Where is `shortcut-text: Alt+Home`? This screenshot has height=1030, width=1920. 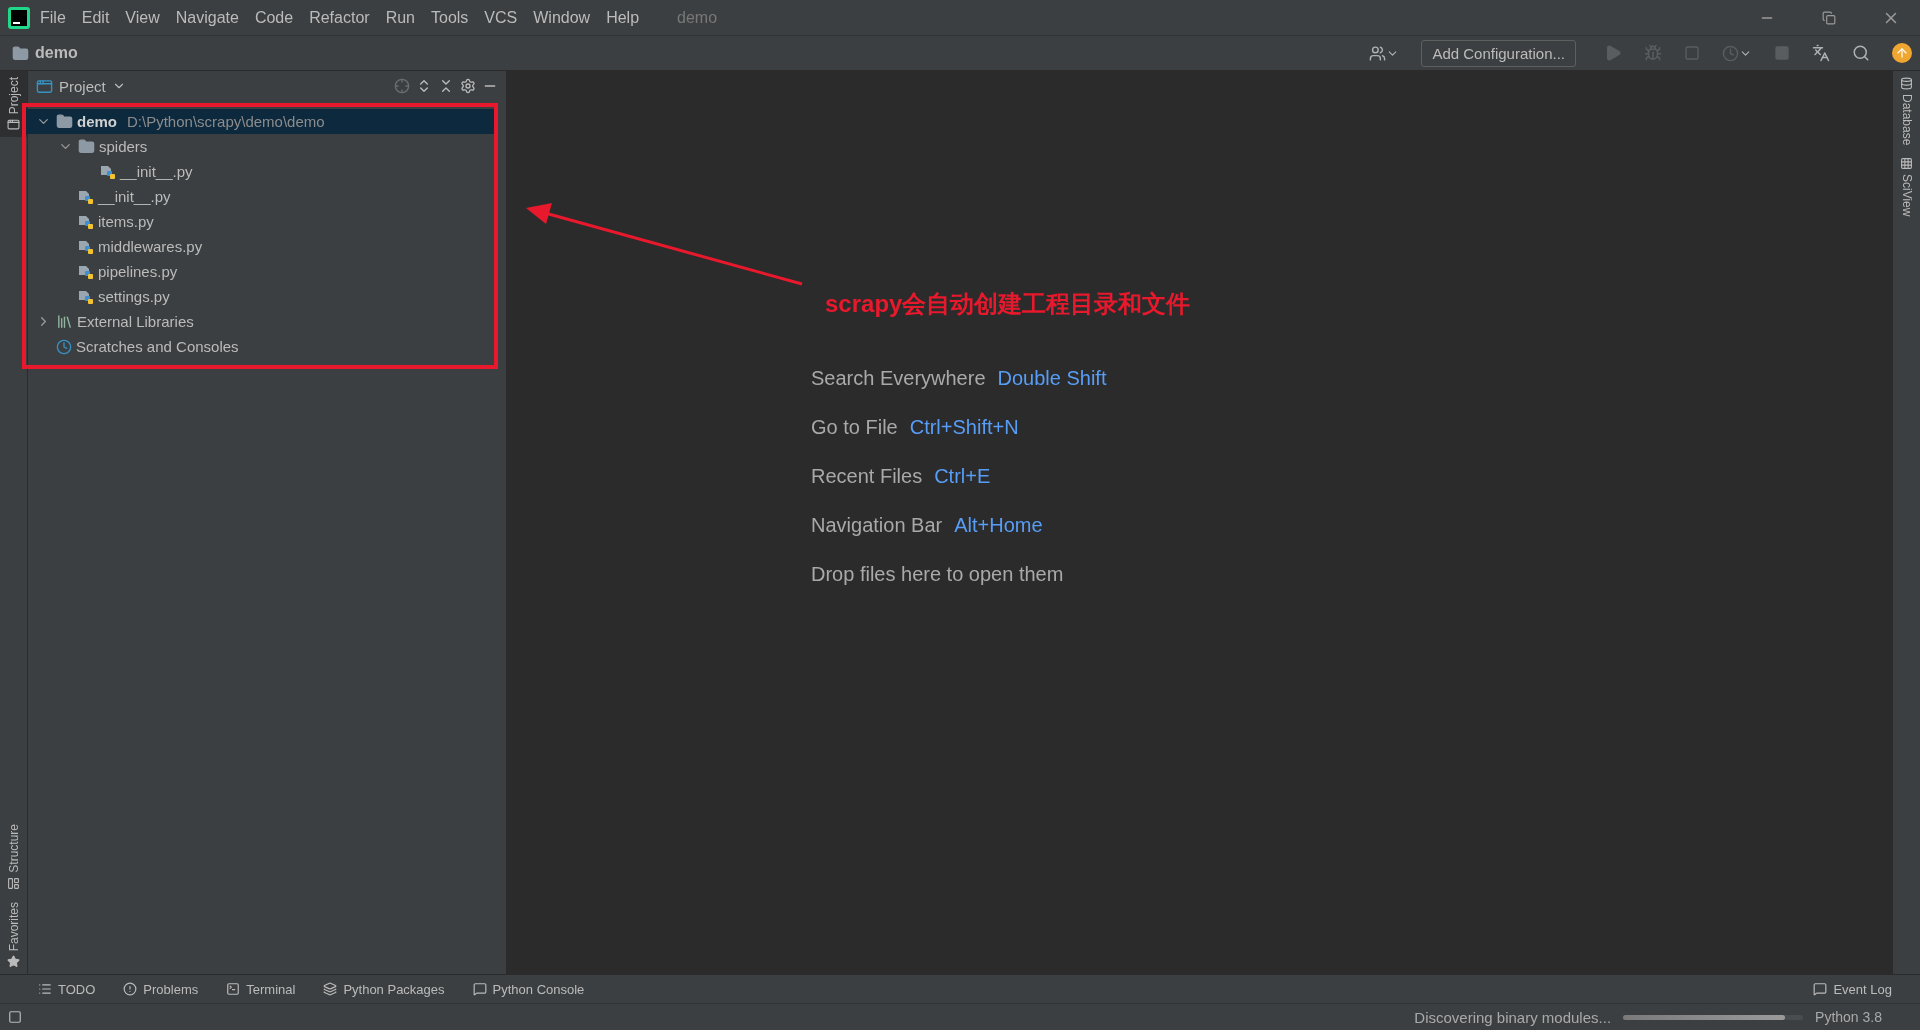 shortcut-text: Alt+Home is located at coordinates (998, 525).